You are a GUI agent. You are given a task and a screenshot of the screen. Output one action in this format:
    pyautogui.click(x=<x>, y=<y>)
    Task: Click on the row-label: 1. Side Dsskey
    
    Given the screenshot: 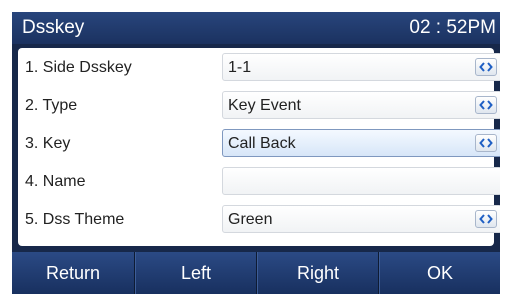 What is the action you would take?
    pyautogui.click(x=78, y=67)
    